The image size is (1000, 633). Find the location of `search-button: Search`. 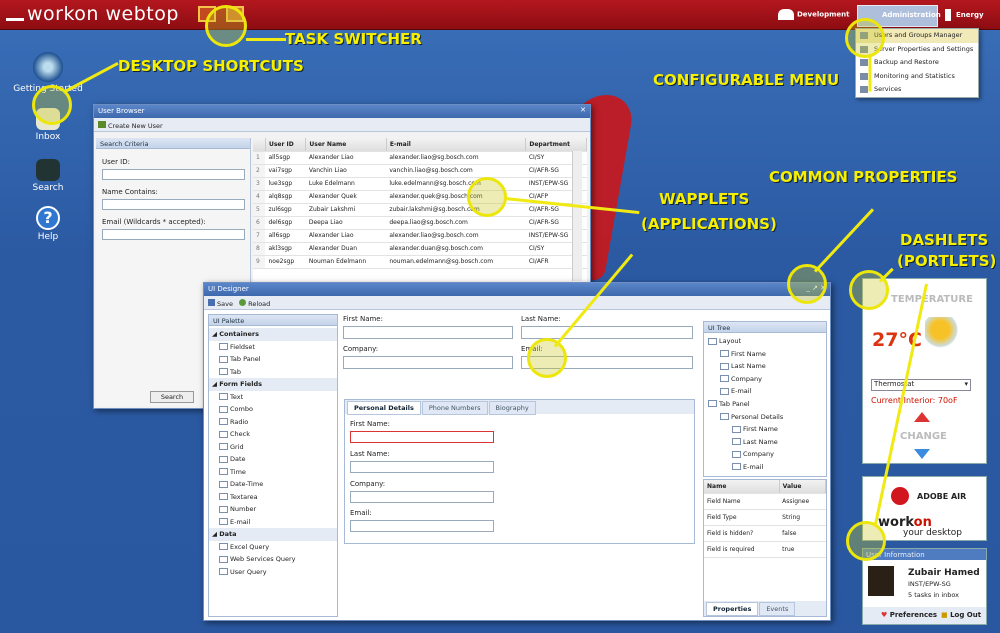

search-button: Search is located at coordinates (172, 397).